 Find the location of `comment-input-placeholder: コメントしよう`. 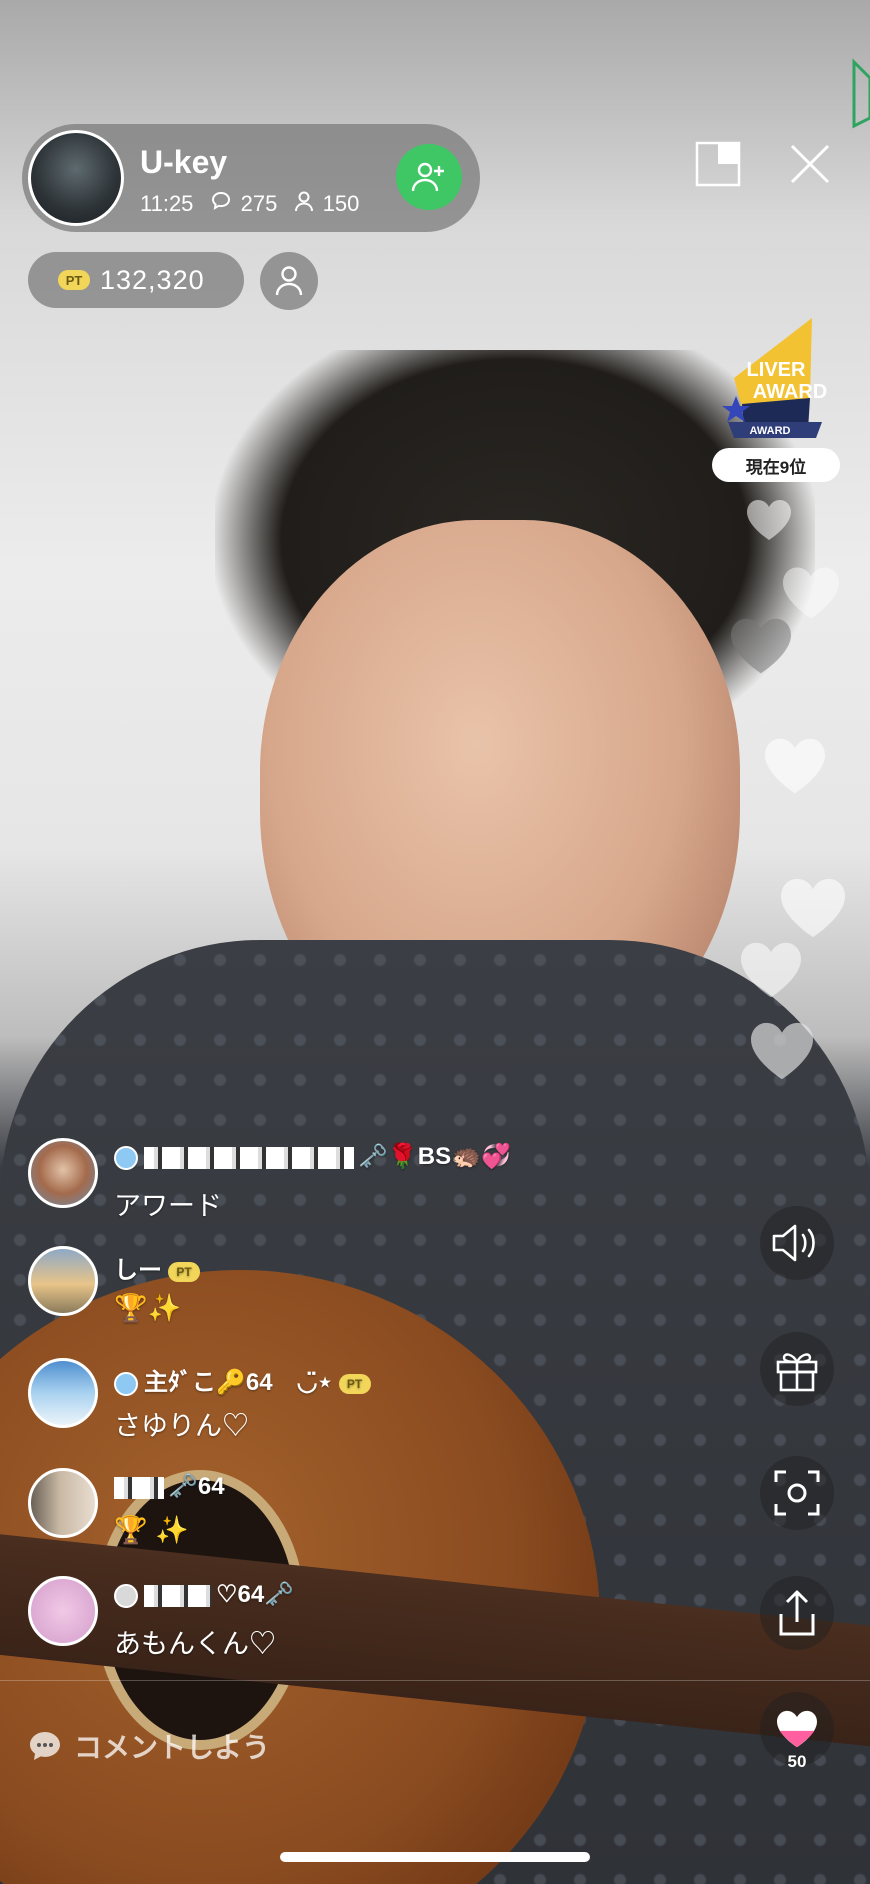

comment-input-placeholder: コメントしよう is located at coordinates (172, 1747).